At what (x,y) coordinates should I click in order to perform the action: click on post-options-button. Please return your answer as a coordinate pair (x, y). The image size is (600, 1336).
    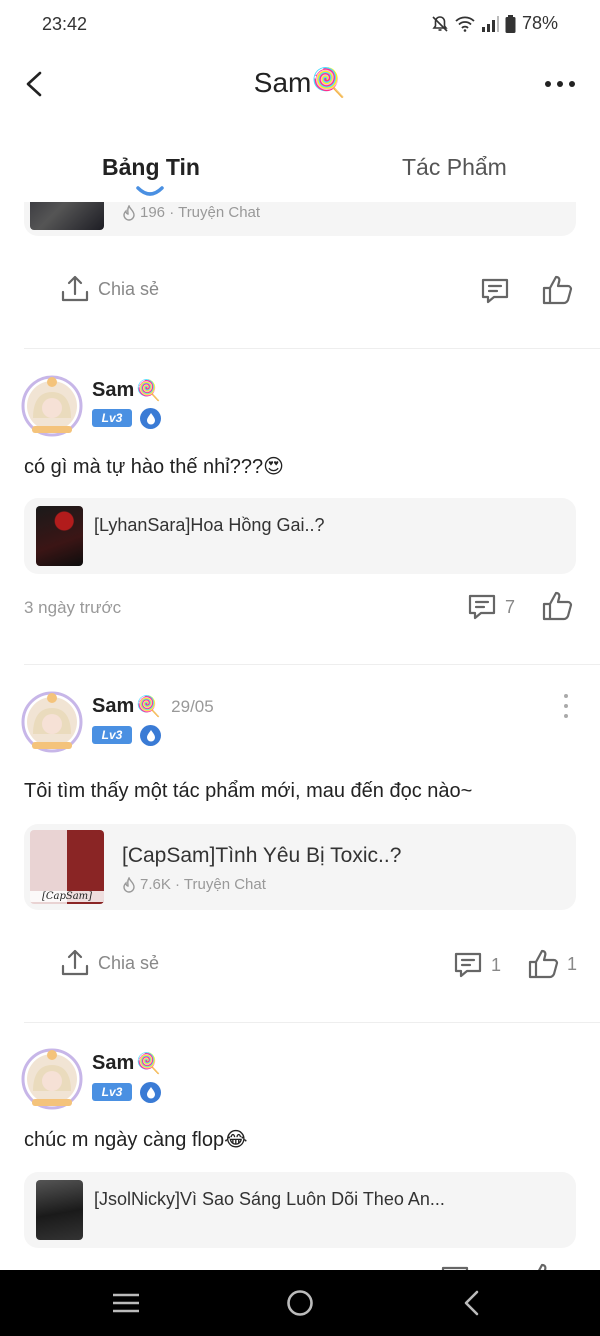
    Looking at the image, I should click on (566, 706).